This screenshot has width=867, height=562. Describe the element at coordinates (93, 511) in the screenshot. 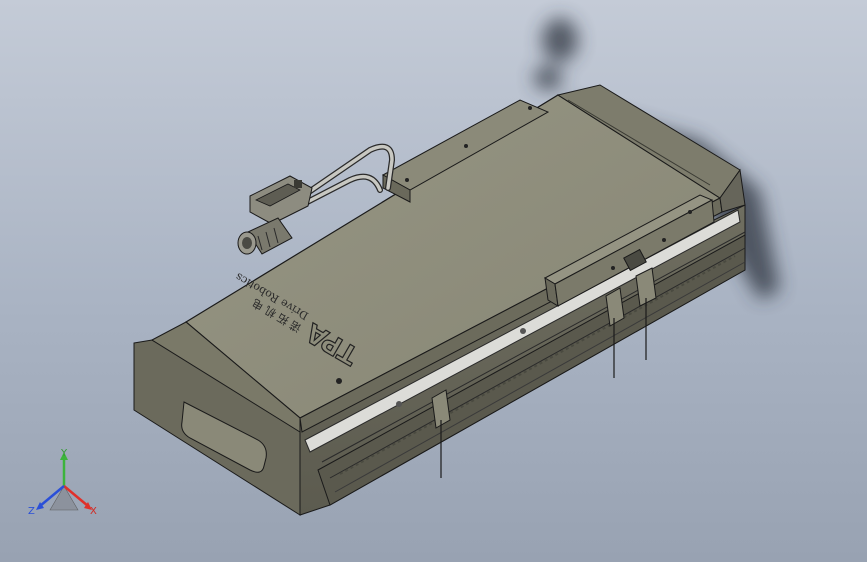

I see `triad-x-label: X` at that location.